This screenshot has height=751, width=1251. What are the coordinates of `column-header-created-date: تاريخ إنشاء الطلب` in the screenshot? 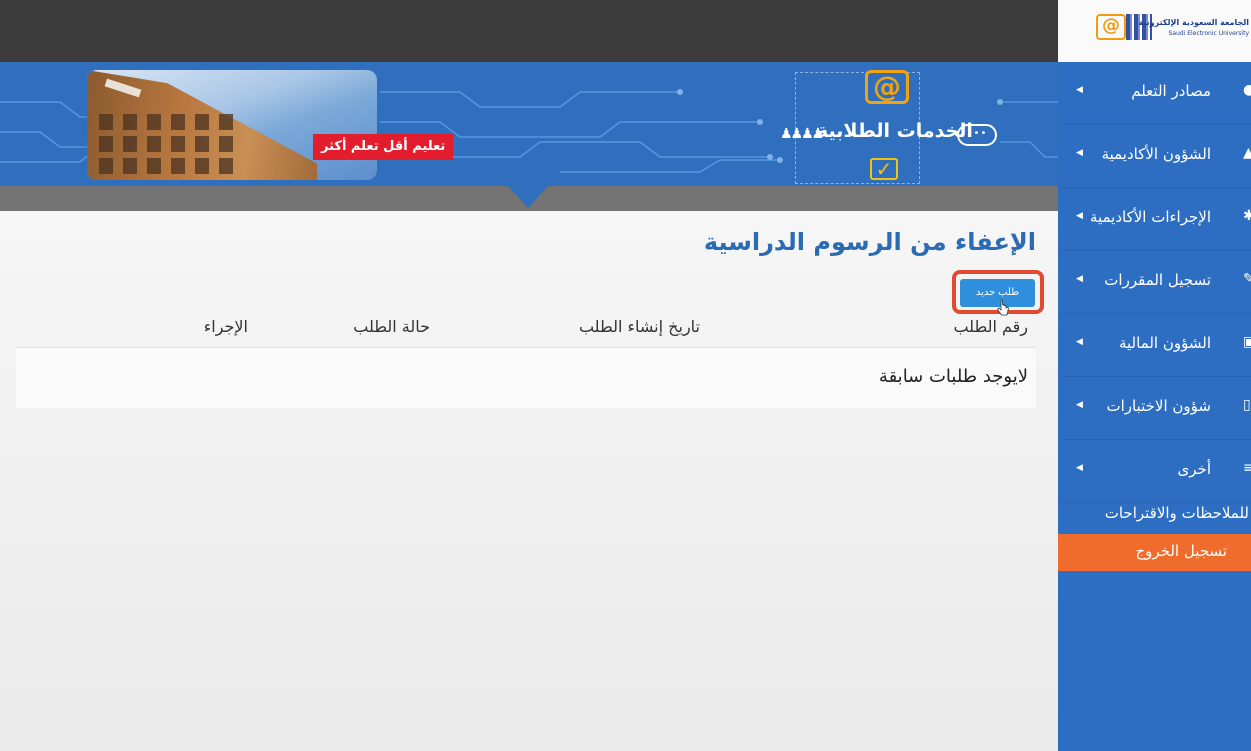 It's located at (639, 326).